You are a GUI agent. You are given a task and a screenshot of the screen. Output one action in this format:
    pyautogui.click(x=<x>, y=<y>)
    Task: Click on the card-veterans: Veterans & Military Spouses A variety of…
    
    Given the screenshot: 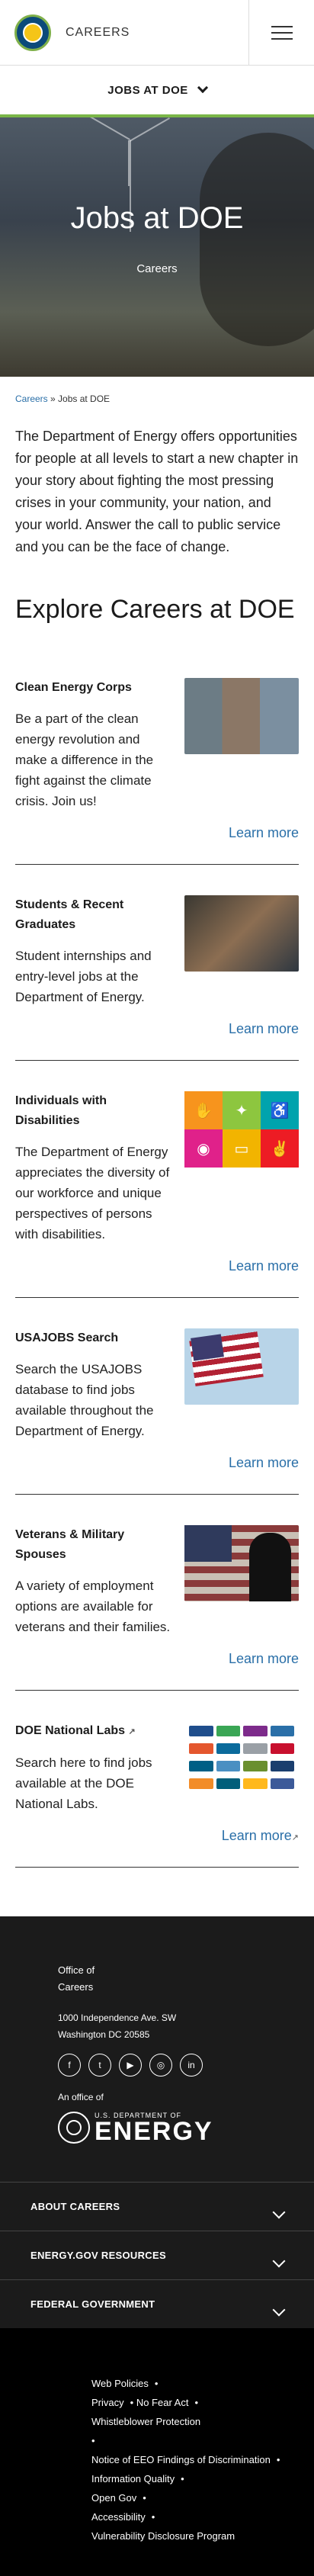 What is the action you would take?
    pyautogui.click(x=157, y=1593)
    